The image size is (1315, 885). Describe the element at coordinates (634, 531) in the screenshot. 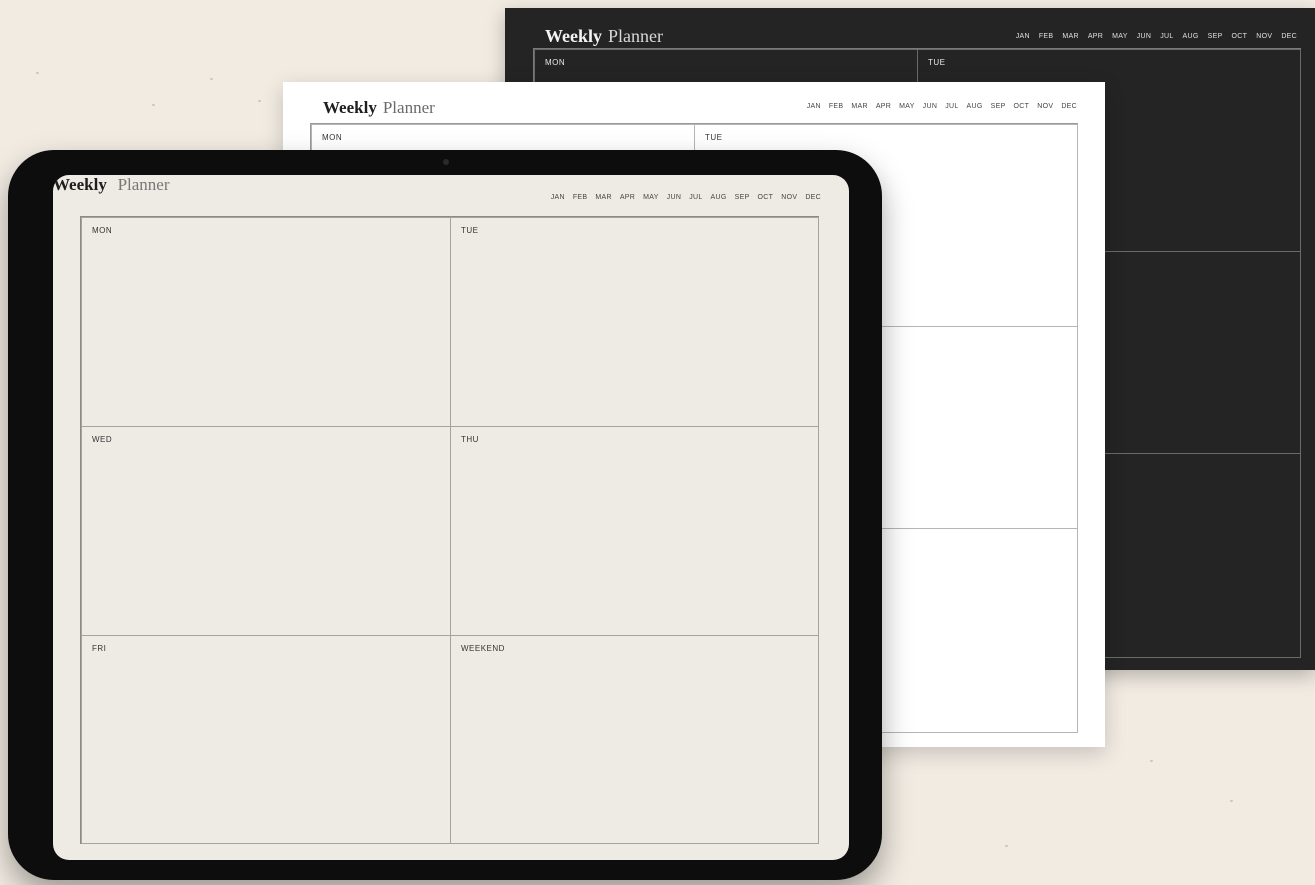

I see `day-cell-thu: THU` at that location.